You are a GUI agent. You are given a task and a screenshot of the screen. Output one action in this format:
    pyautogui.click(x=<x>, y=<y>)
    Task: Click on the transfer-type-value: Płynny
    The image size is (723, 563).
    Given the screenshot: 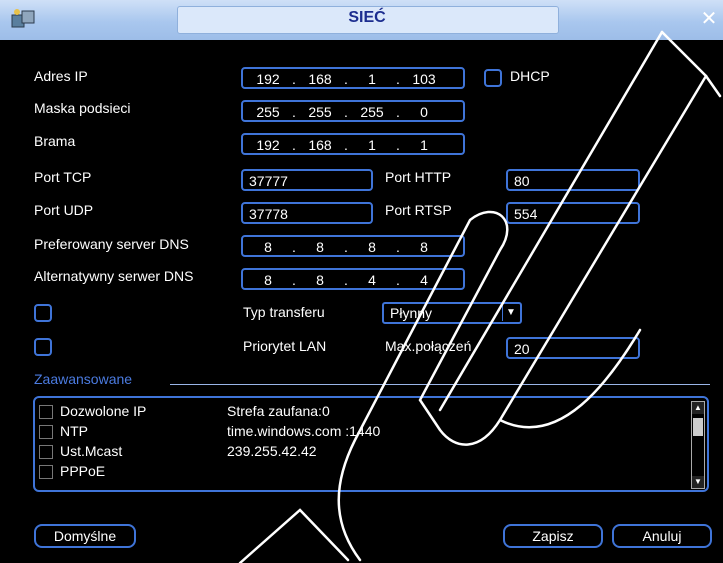 What is the action you would take?
    pyautogui.click(x=411, y=313)
    